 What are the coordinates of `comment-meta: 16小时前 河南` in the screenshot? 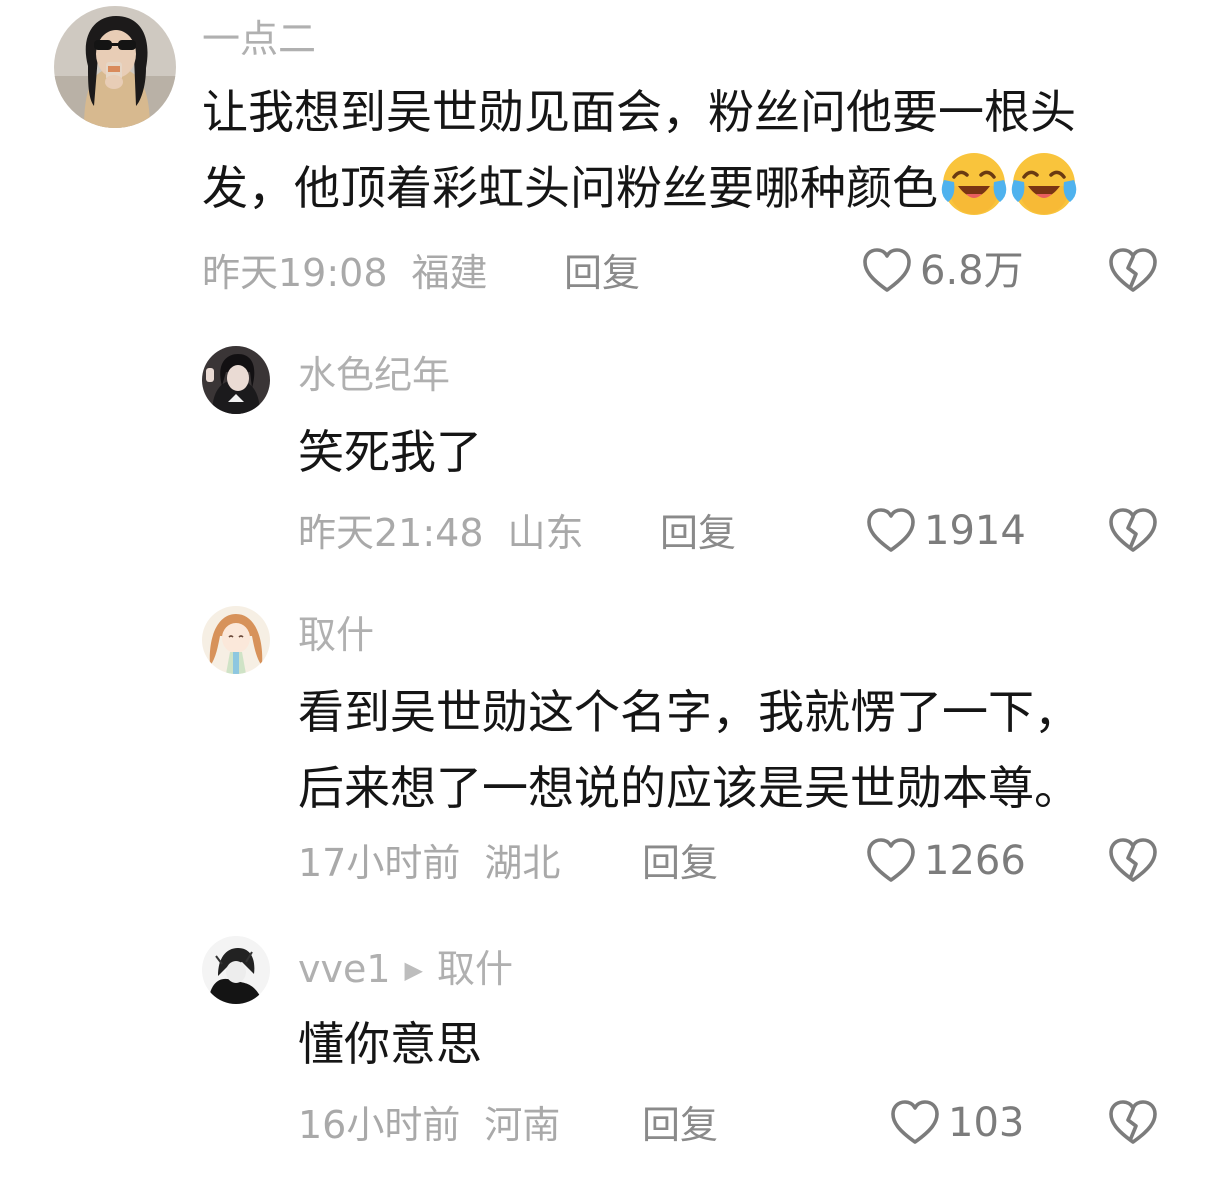 It's located at (429, 1125).